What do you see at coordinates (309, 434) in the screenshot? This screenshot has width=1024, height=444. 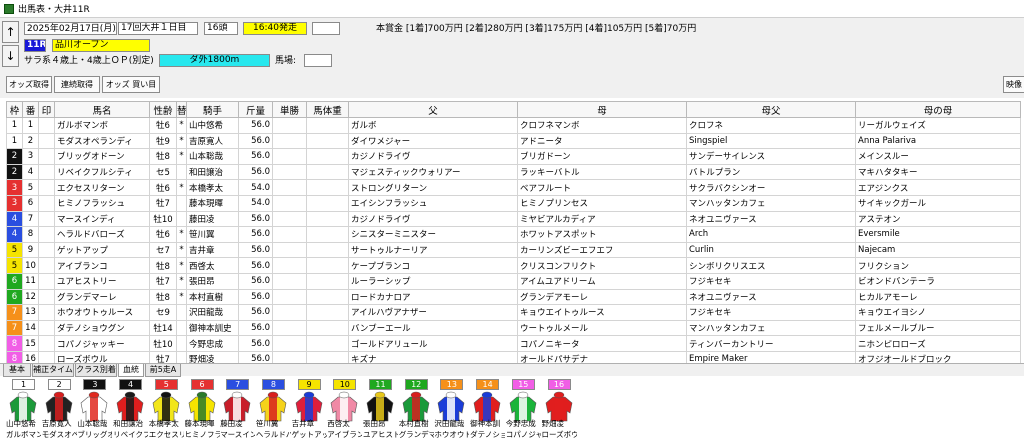 I see `silk-horse-name: ゲットアッ` at bounding box center [309, 434].